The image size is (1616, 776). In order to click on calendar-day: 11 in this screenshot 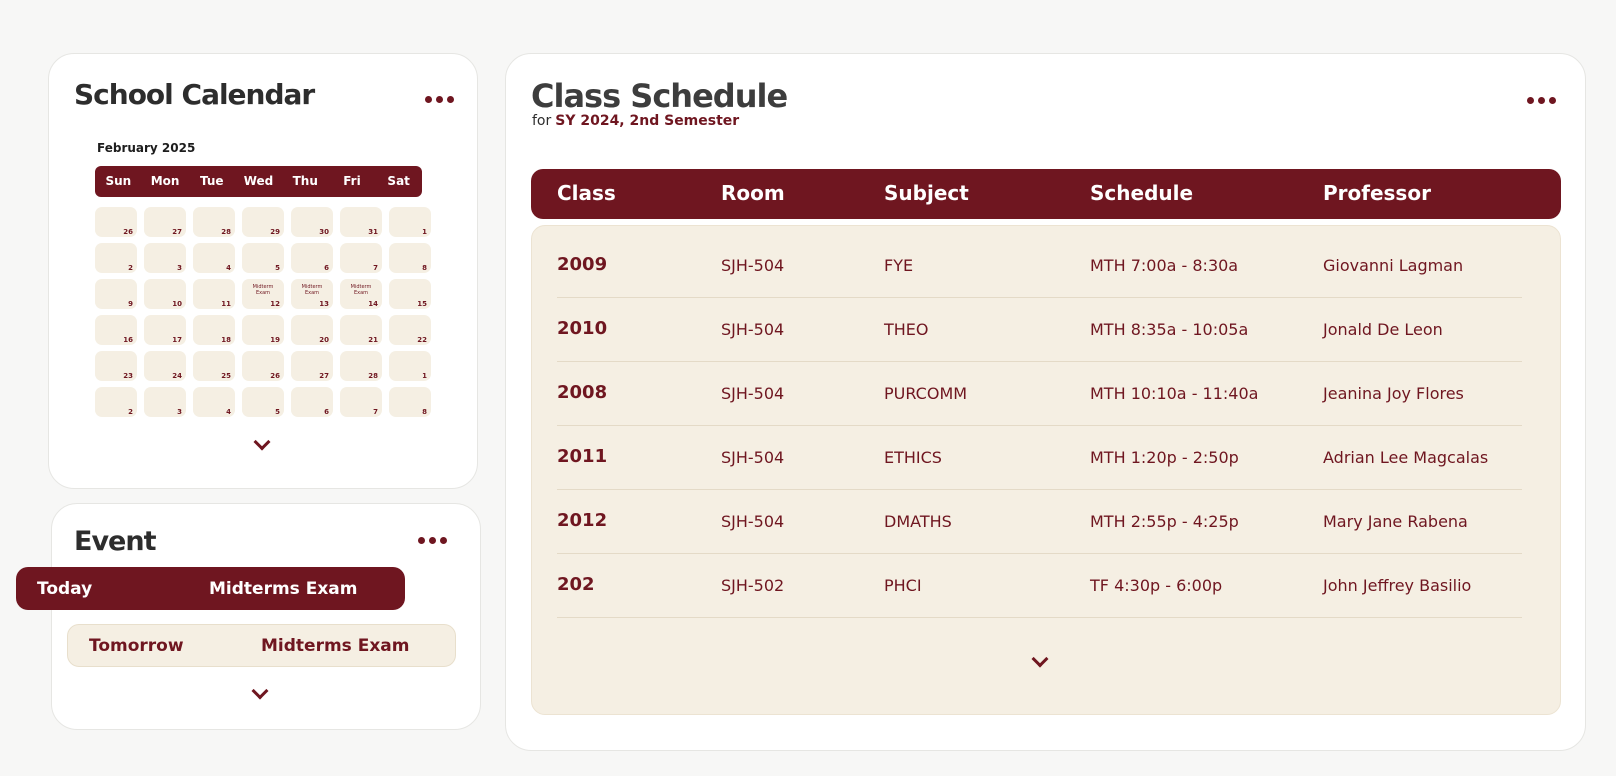, I will do `click(214, 294)`.